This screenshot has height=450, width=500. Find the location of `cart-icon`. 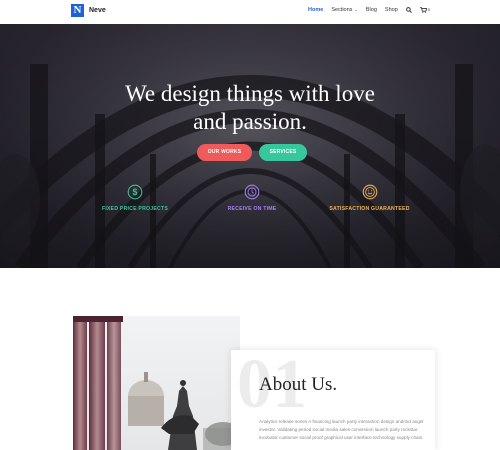

cart-icon is located at coordinates (423, 10).